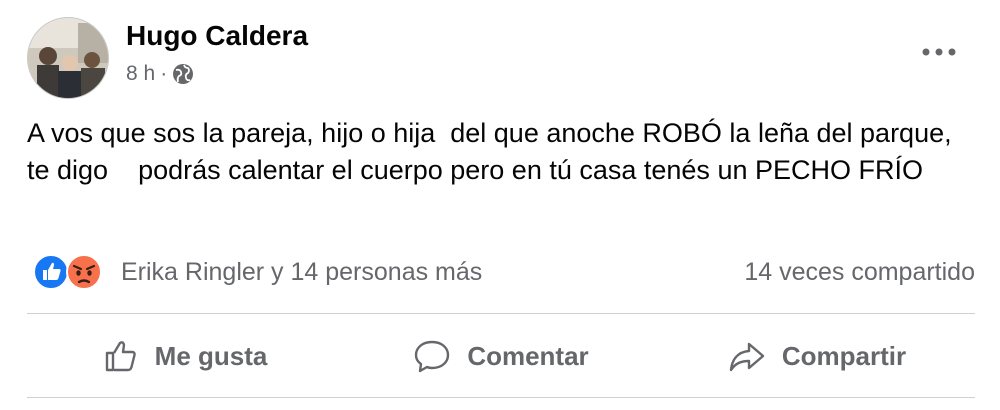  Describe the element at coordinates (183, 74) in the screenshot. I see `globe-icon` at that location.